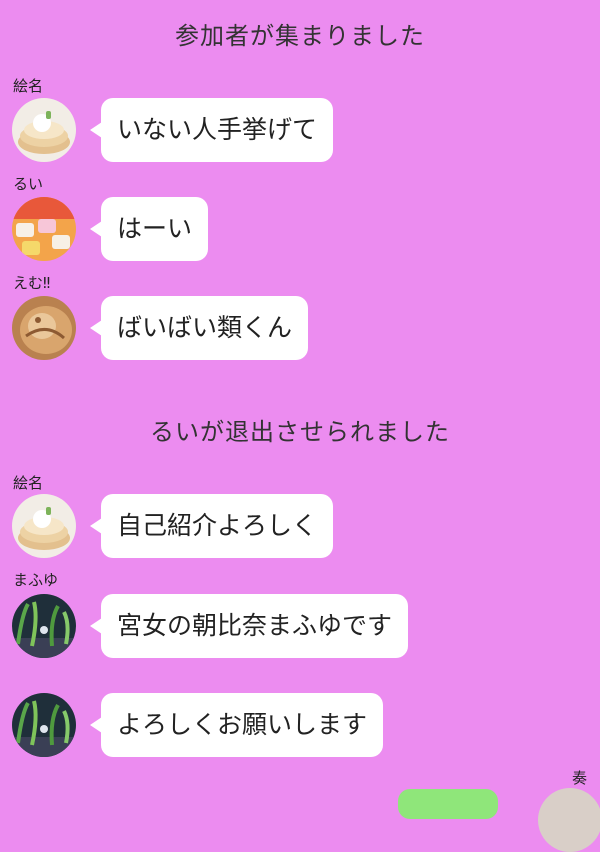 The image size is (600, 852). I want to click on system-message-removed: るいが退出させられました, so click(300, 432).